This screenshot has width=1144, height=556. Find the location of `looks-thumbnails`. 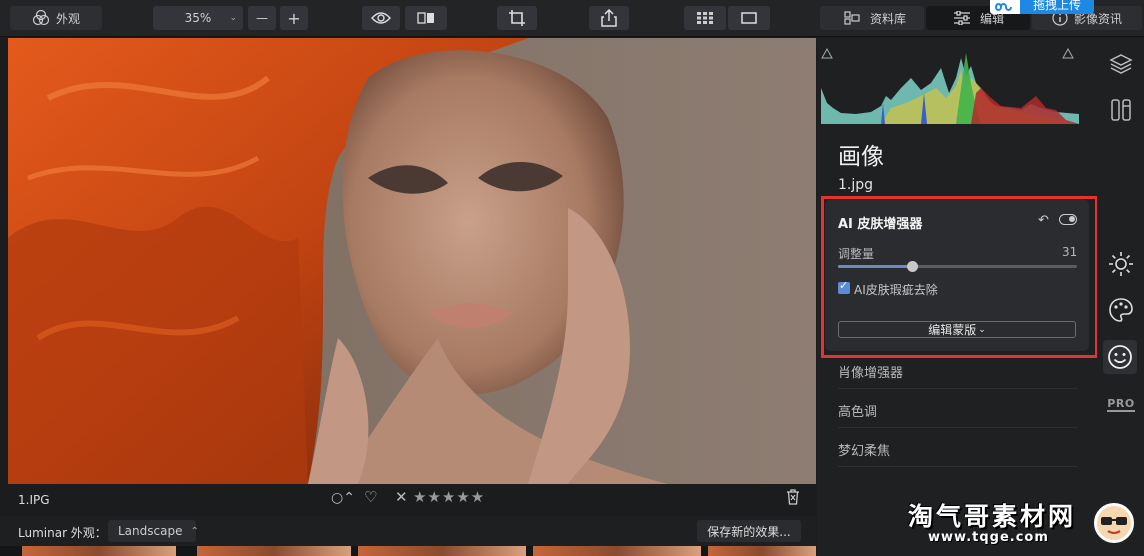

looks-thumbnails is located at coordinates (408, 551).